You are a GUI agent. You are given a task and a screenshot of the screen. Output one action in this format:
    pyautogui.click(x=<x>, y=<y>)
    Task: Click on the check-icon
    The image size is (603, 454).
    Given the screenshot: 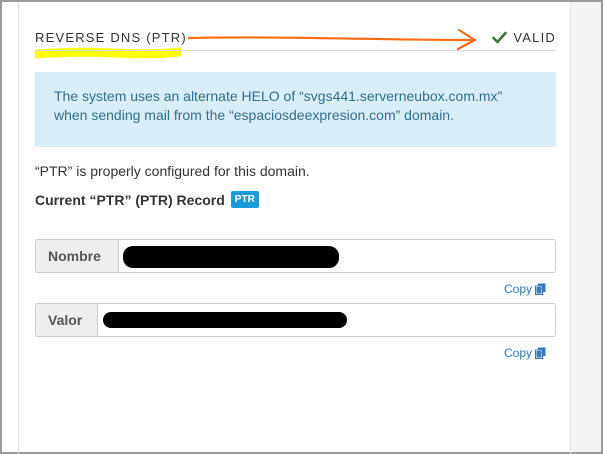 What is the action you would take?
    pyautogui.click(x=500, y=37)
    